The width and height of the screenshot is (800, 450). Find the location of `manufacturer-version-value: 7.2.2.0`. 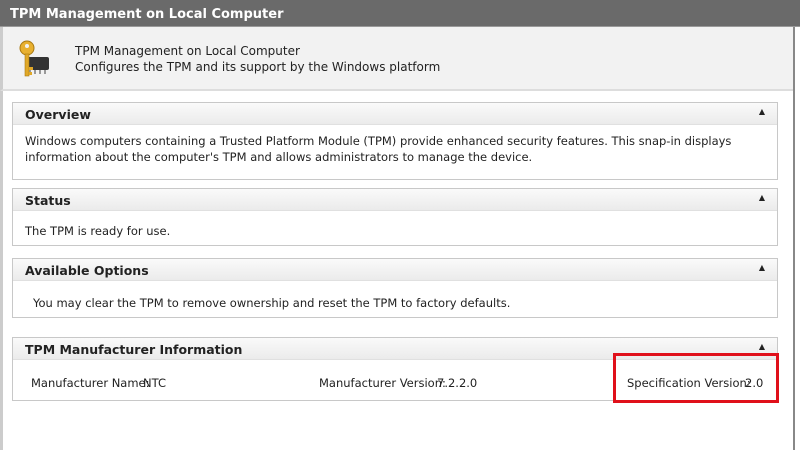

manufacturer-version-value: 7.2.2.0 is located at coordinates (457, 383).